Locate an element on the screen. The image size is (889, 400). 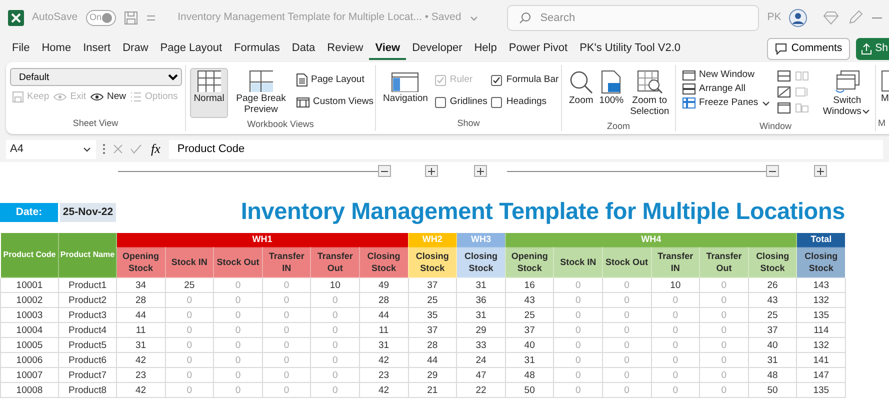
plus-icon is located at coordinates (820, 171).